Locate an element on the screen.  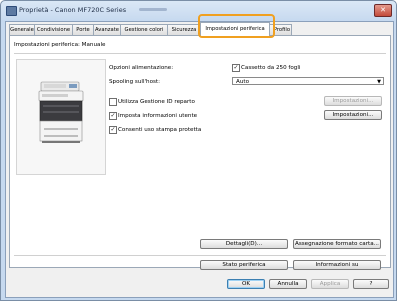
device-status-button: Stato periferica is located at coordinates (244, 265).